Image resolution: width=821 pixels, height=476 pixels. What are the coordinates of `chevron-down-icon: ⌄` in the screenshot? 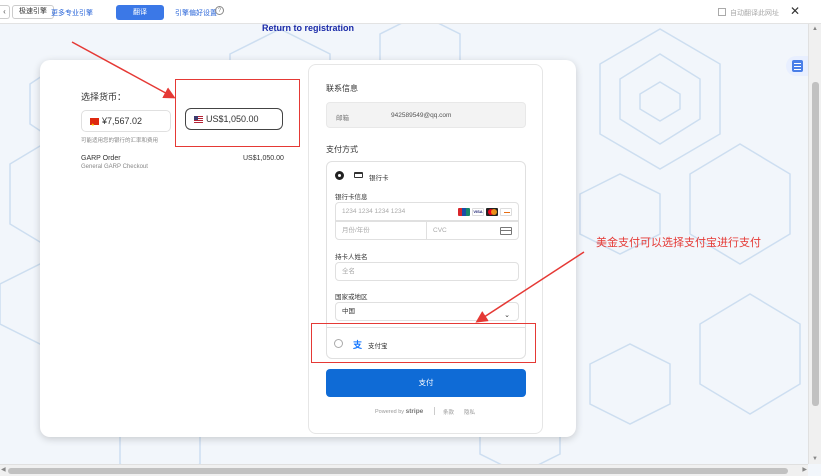 It's located at (507, 315).